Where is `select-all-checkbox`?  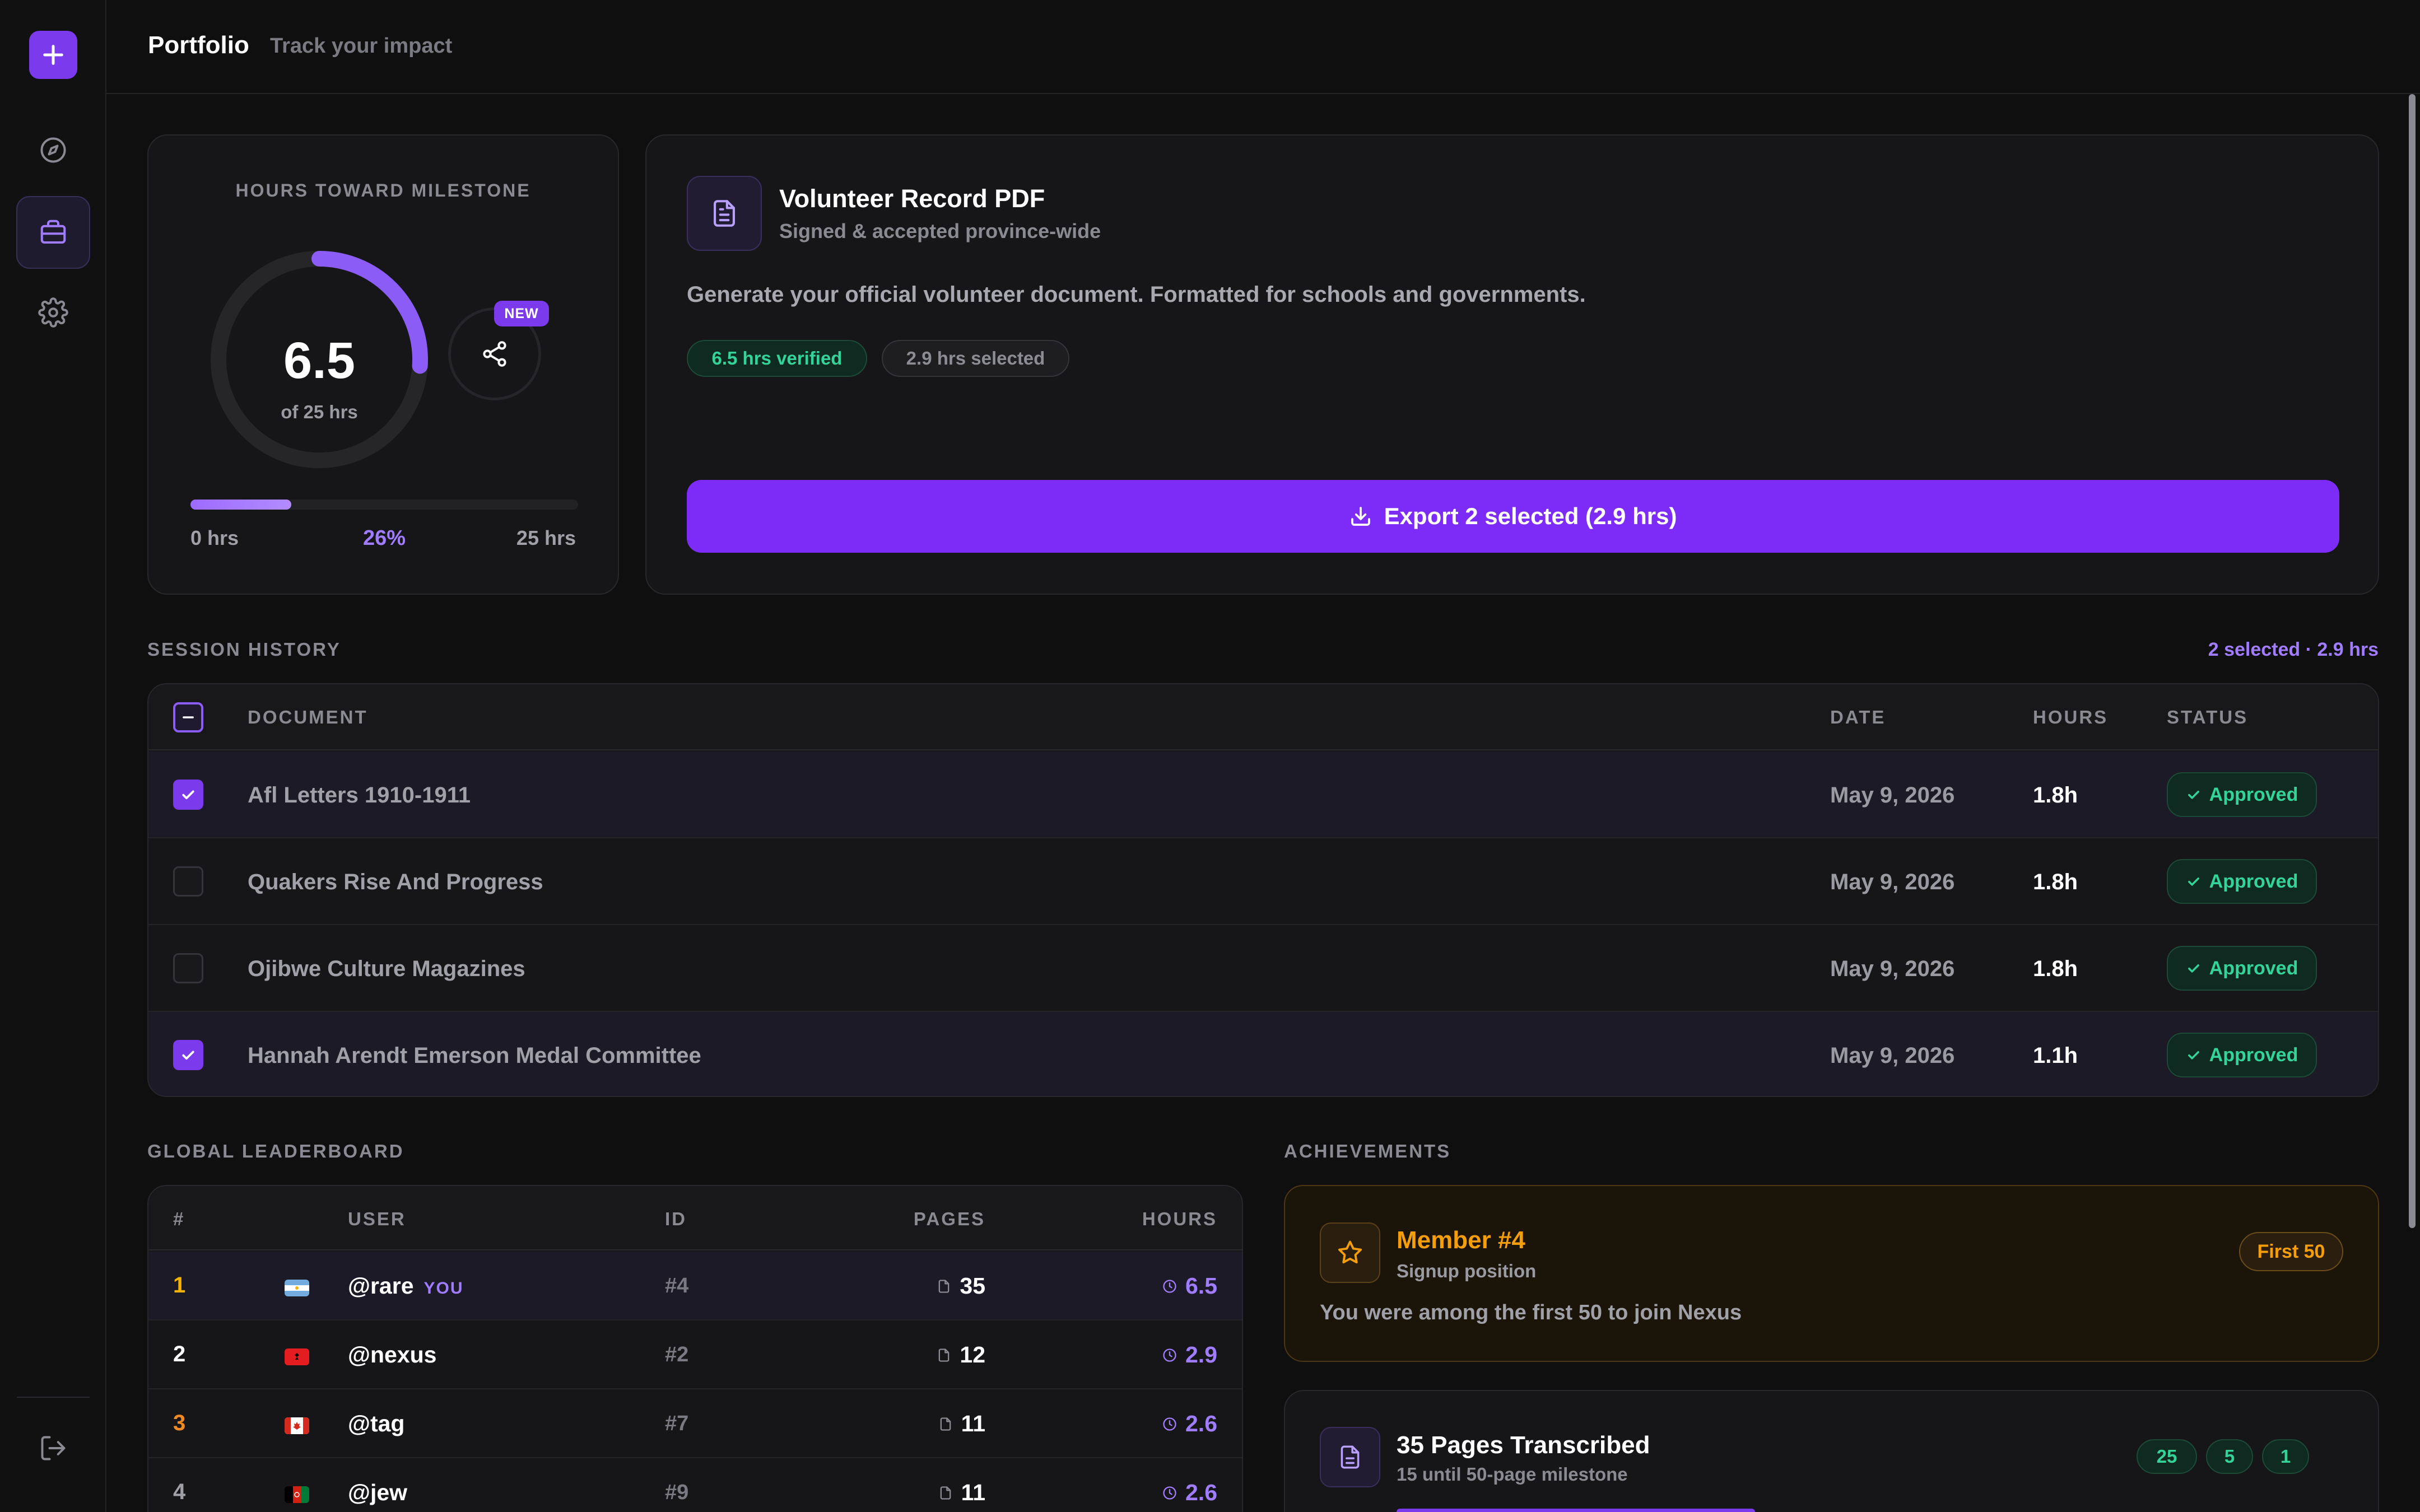
select-all-checkbox is located at coordinates (188, 717).